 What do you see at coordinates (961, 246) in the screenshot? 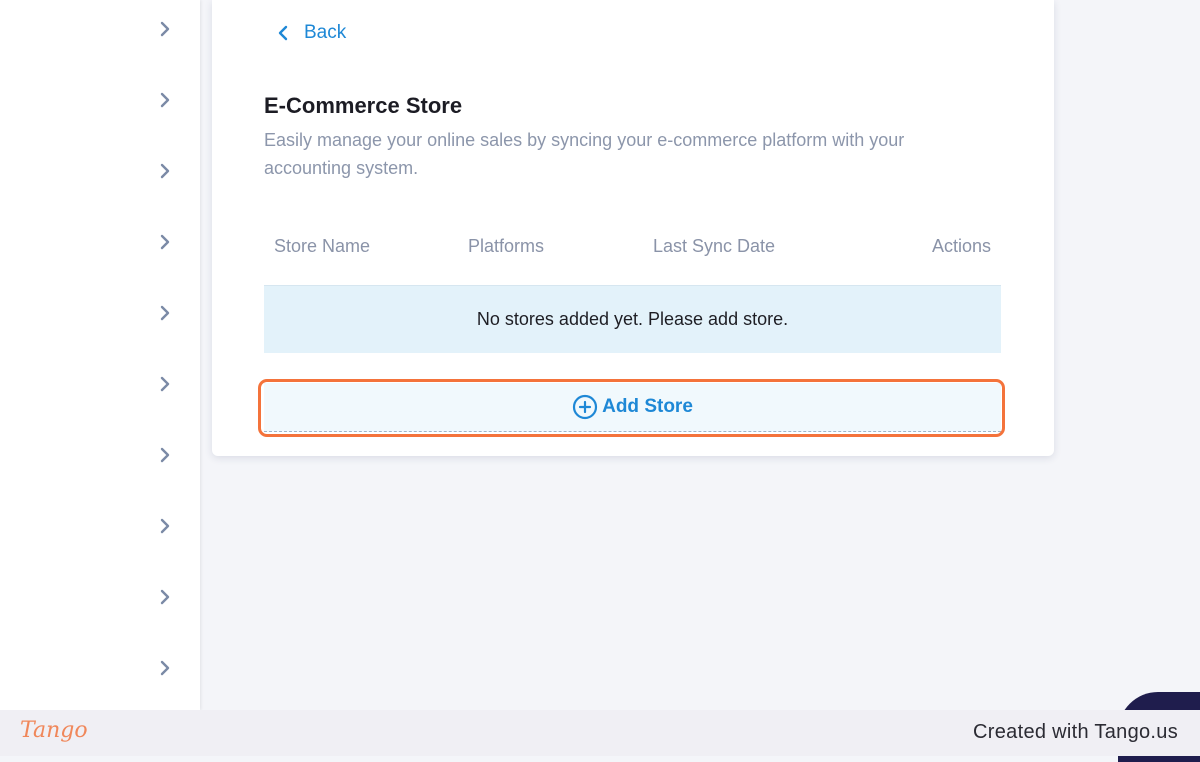
I see `column-header-actions: Actions` at bounding box center [961, 246].